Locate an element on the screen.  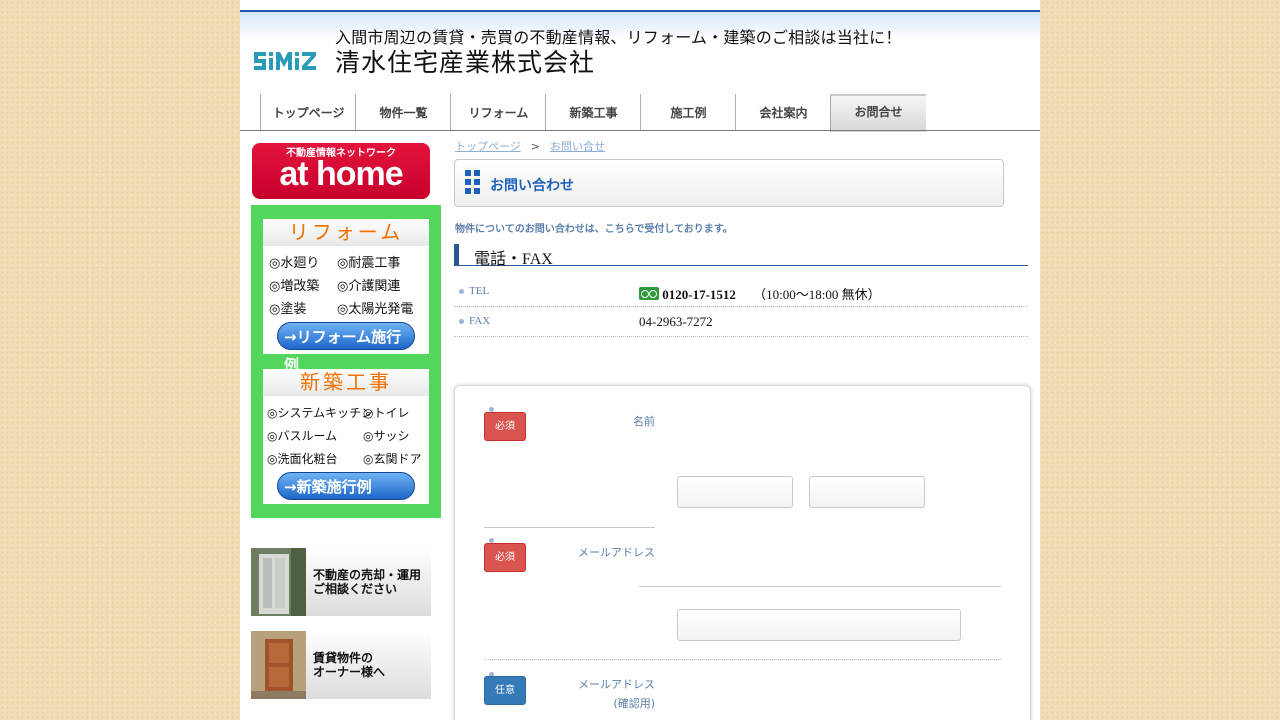
first-name-input is located at coordinates (867, 492).